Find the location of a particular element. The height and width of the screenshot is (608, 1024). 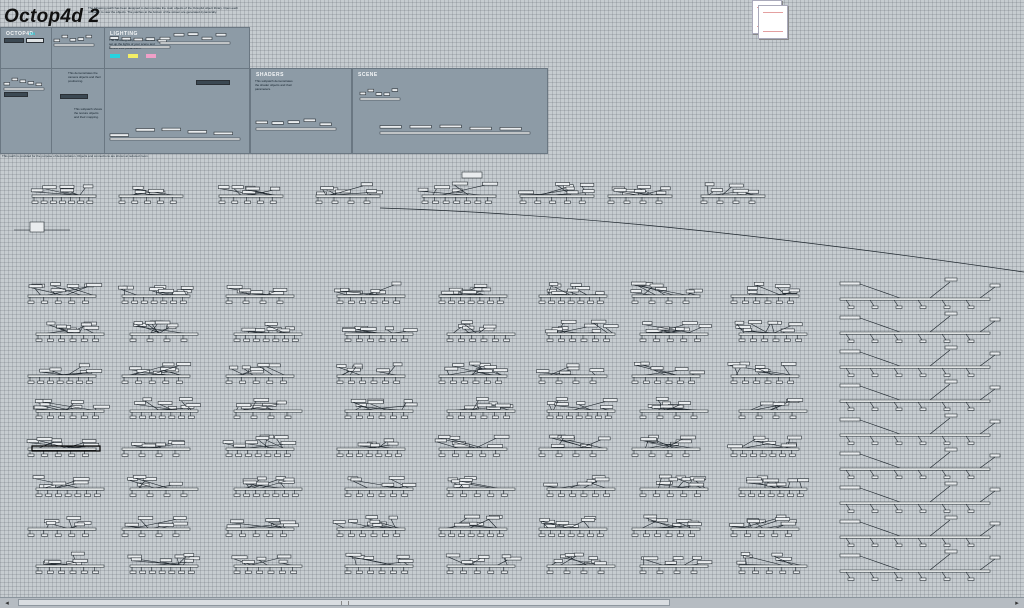

horizontal-scrollbar: ◂ ▸ is located at coordinates (512, 602).